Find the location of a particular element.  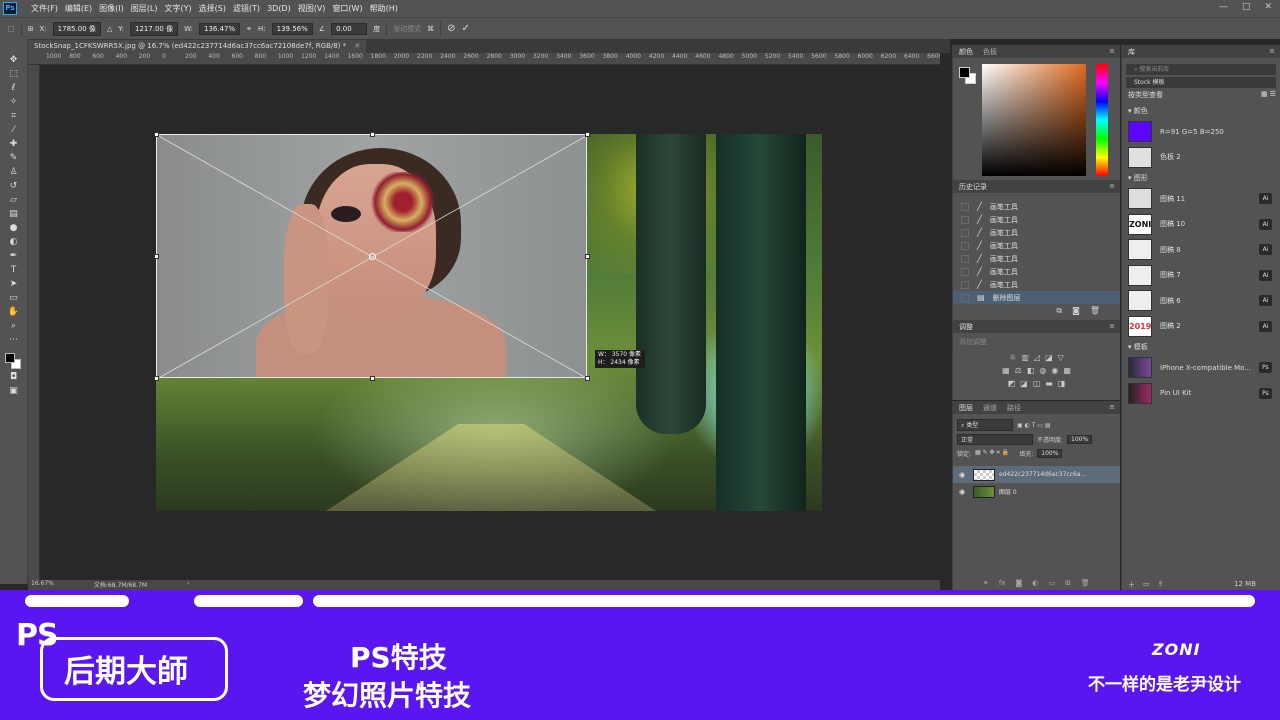

tab-history: 历史记录 is located at coordinates (973, 187).